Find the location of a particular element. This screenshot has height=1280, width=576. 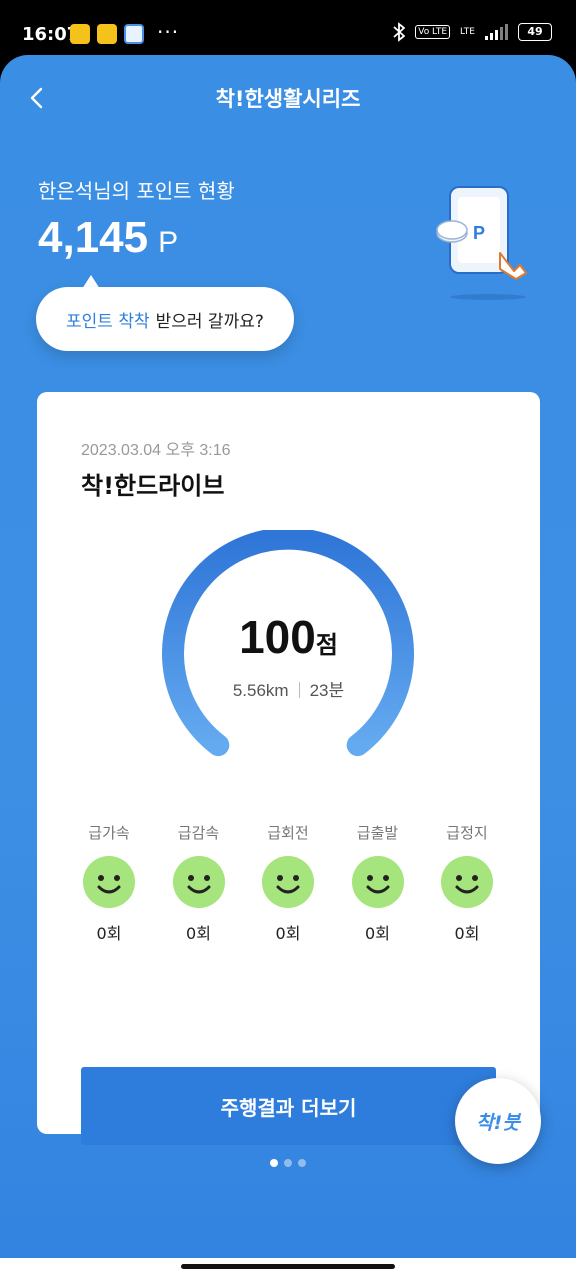

status-icons: Vo LTE LTE 49 is located at coordinates (472, 32).